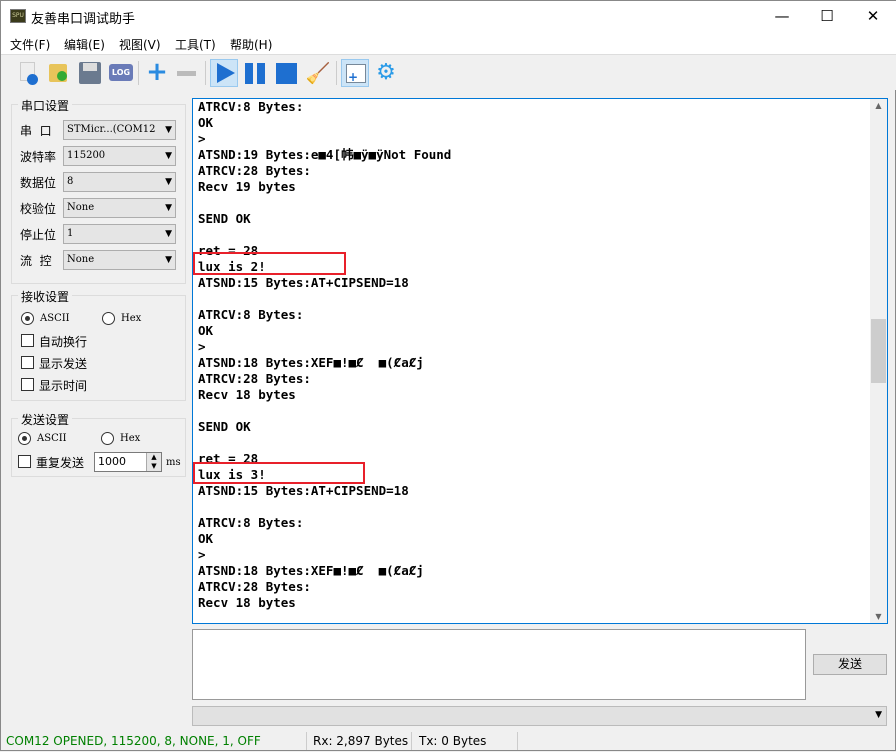 This screenshot has width=896, height=752. Describe the element at coordinates (63, 364) in the screenshot. I see `show-sent-label: 显示发送` at that location.